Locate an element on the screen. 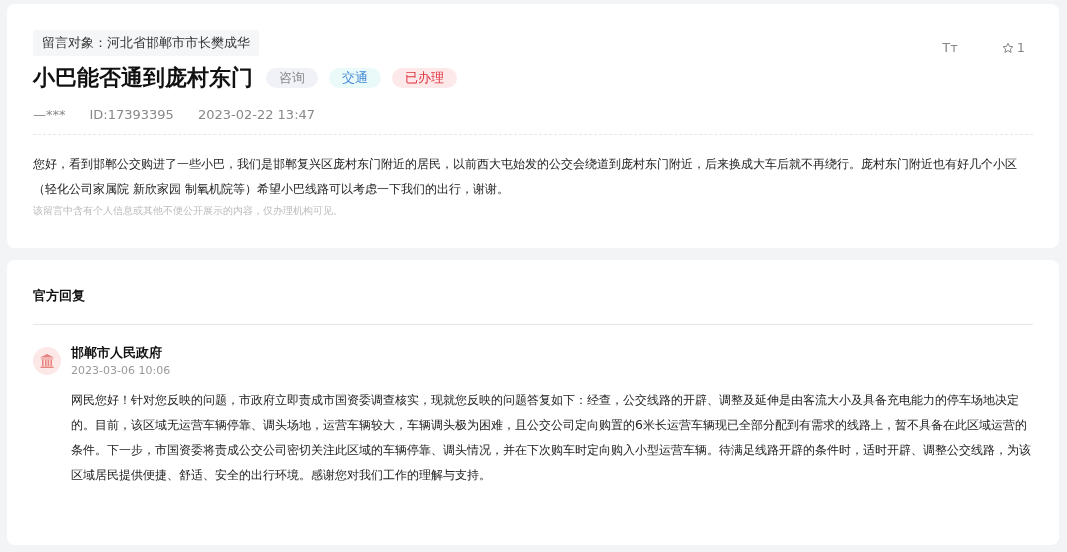 The height and width of the screenshot is (552, 1067). recipient-label: 留言对象：河北省邯郸市市长樊成华 is located at coordinates (146, 43).